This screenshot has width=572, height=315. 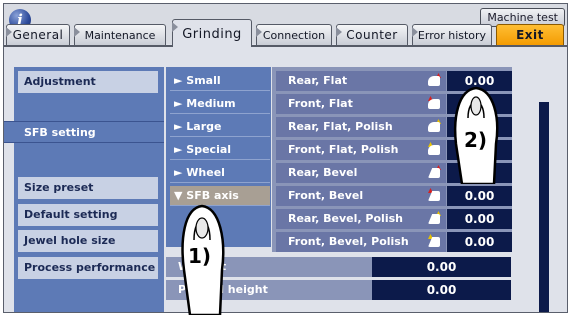 What do you see at coordinates (361, 81) in the screenshot?
I see `condition-rear-flat: Rear, Flat` at bounding box center [361, 81].